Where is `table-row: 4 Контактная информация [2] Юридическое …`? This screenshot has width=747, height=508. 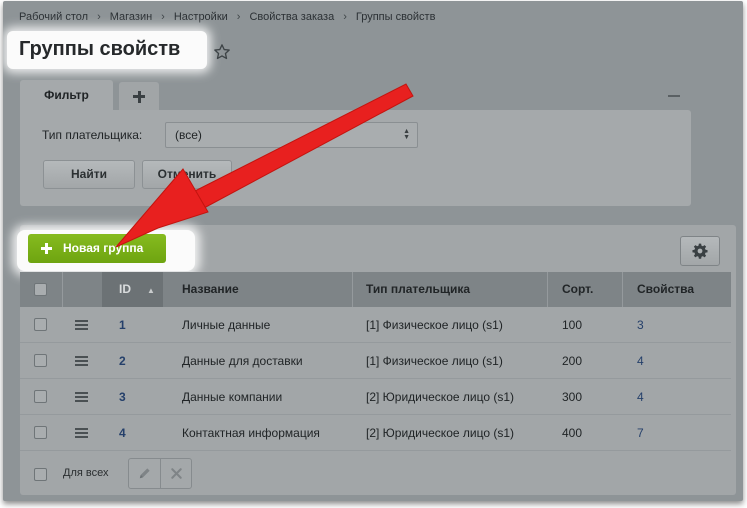
table-row: 4 Контактная информация [2] Юридическое … is located at coordinates (375, 433).